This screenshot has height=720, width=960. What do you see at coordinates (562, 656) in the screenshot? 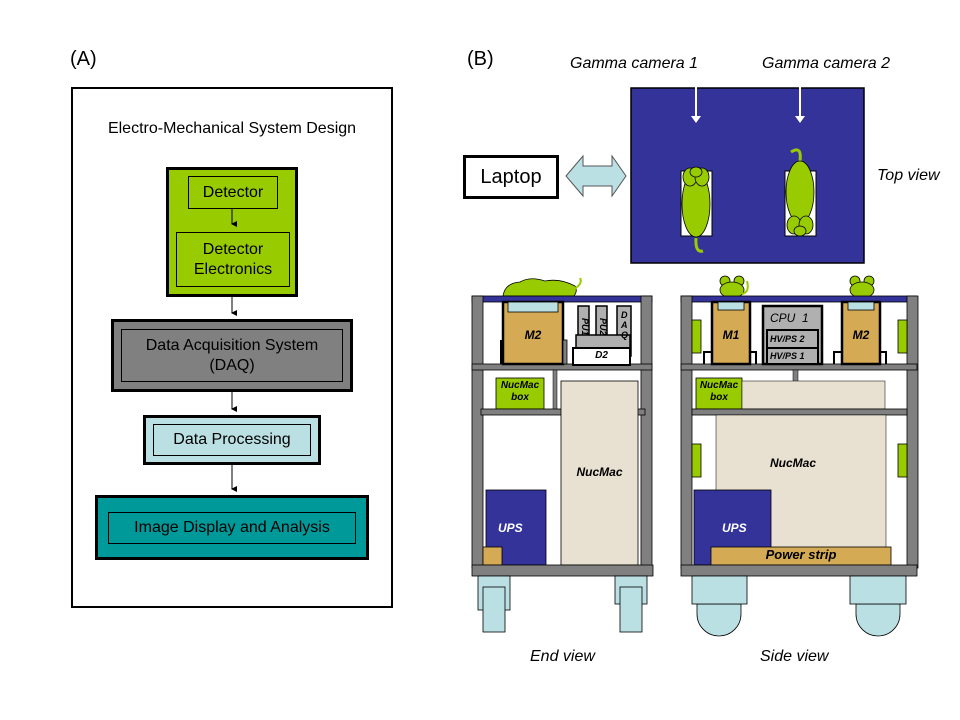
I see `end-view-label: End view` at bounding box center [562, 656].